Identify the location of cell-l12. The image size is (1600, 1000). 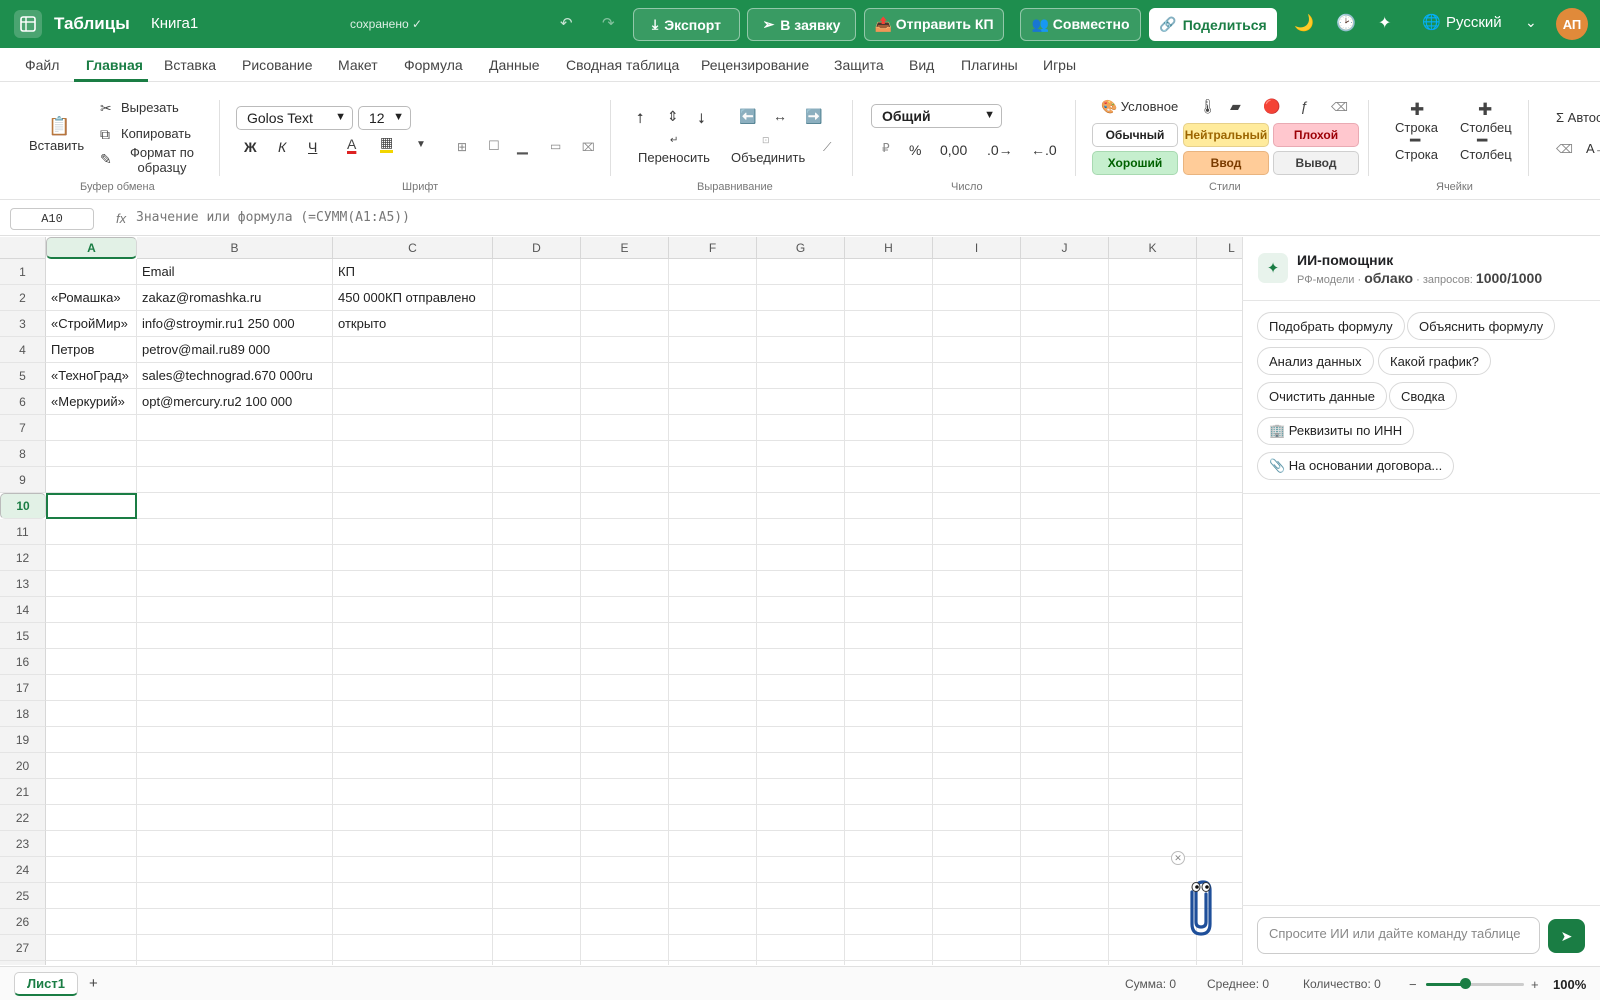
(1219, 558).